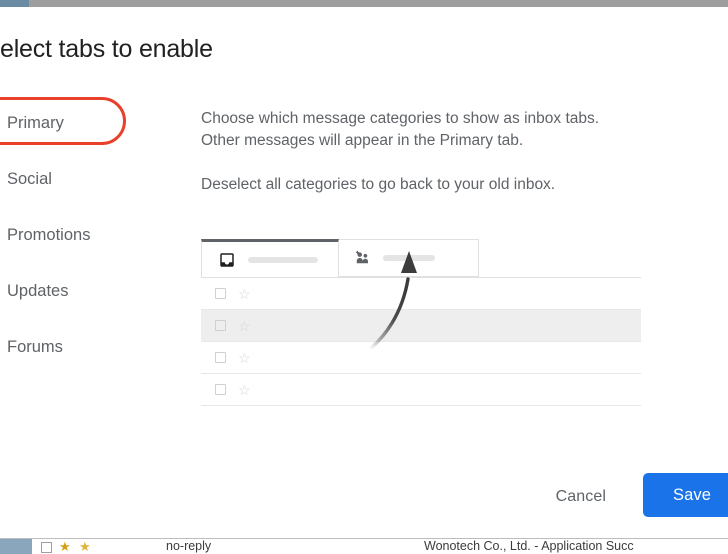 The width and height of the screenshot is (728, 554). Describe the element at coordinates (227, 260) in the screenshot. I see `inbox-icon` at that location.